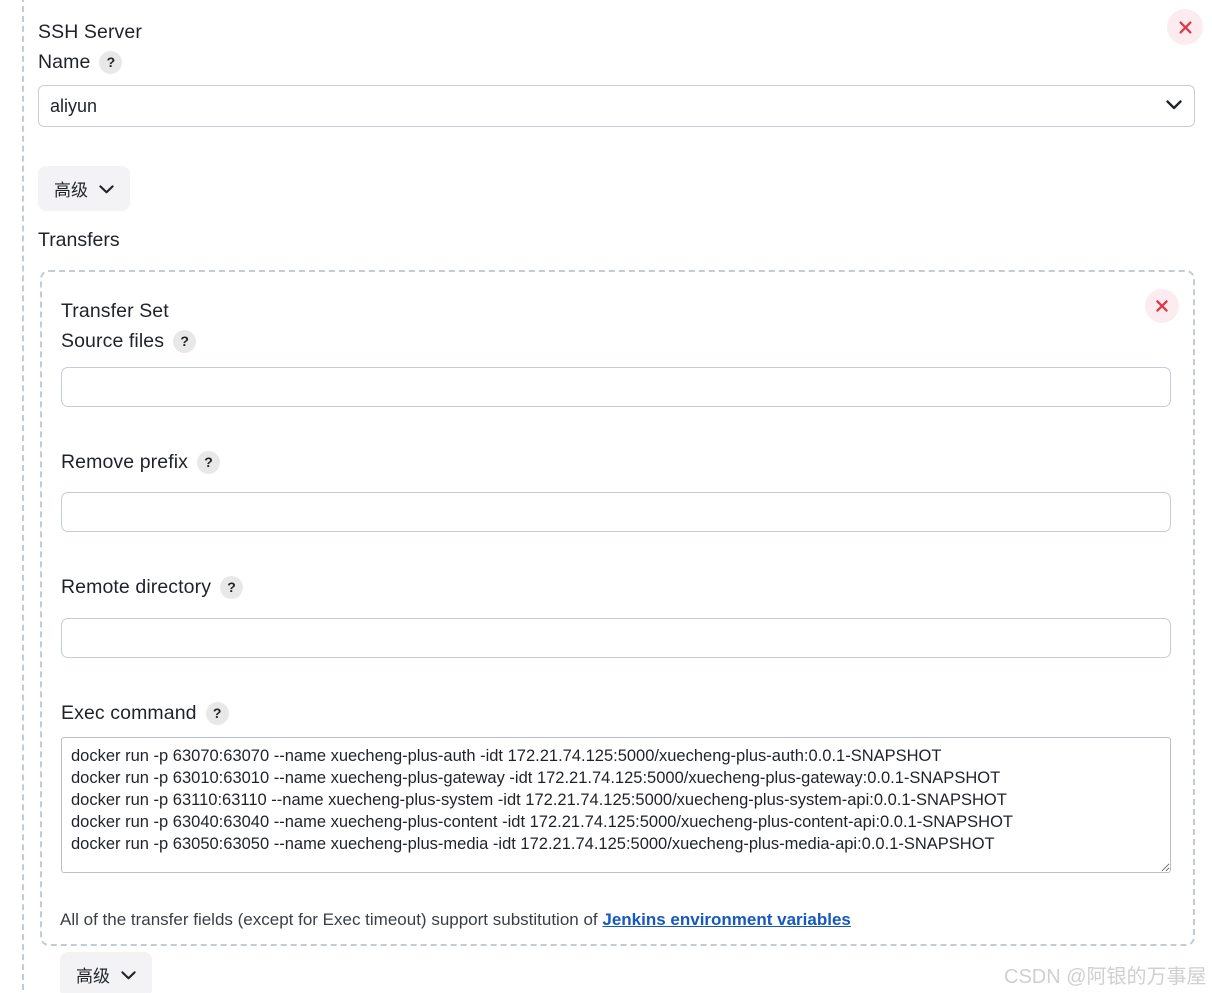  Describe the element at coordinates (125, 462) in the screenshot. I see `remove-prefix-label: Remove prefix` at that location.